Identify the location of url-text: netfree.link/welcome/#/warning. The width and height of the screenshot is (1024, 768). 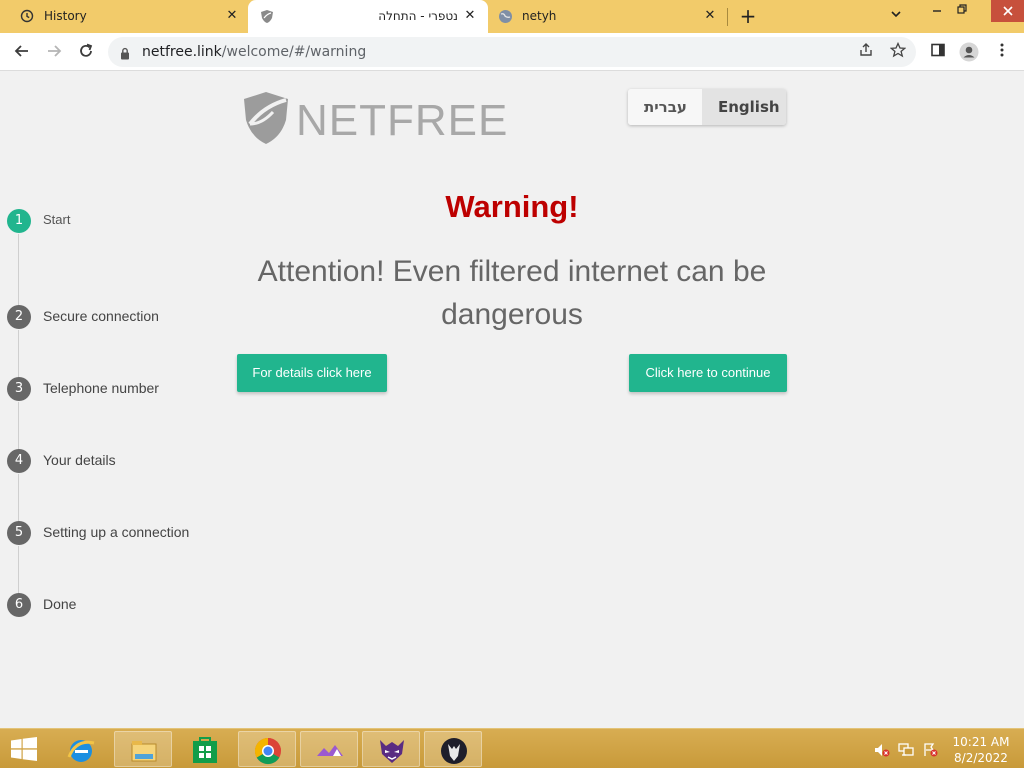
(254, 52).